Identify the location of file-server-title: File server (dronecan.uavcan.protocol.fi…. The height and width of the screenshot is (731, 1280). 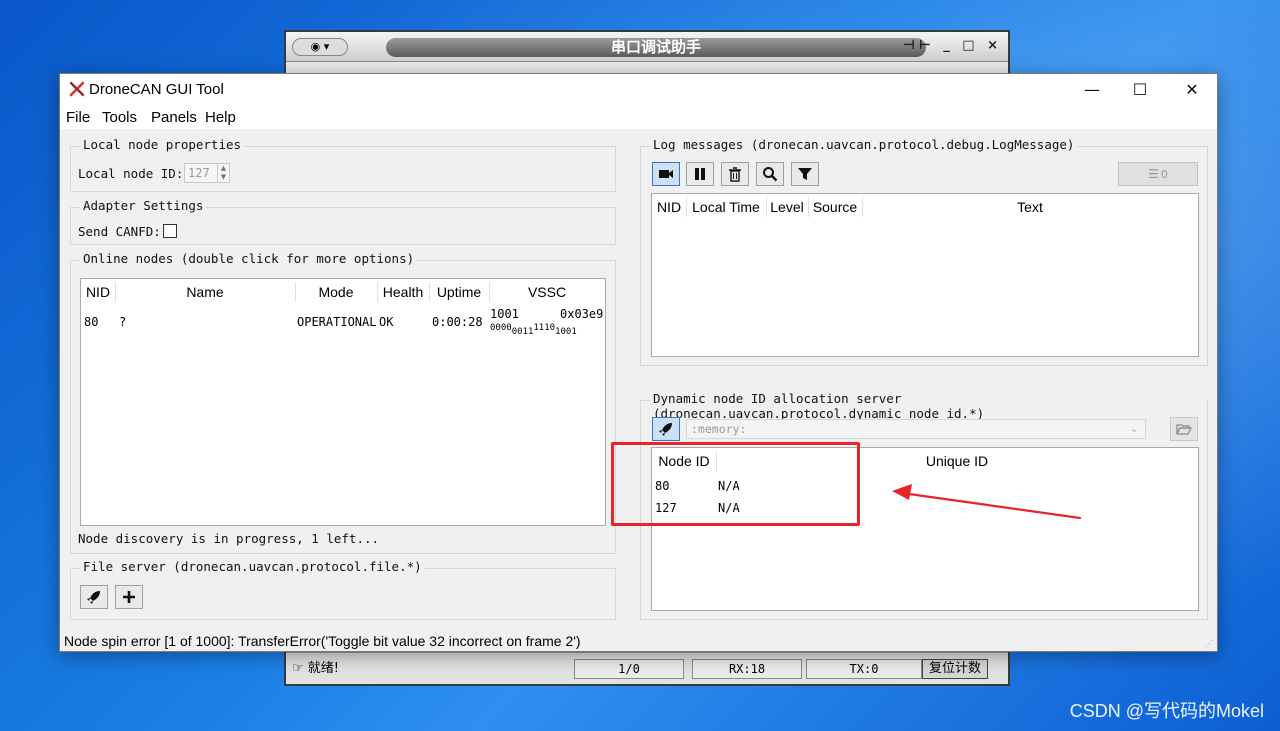
(252, 566).